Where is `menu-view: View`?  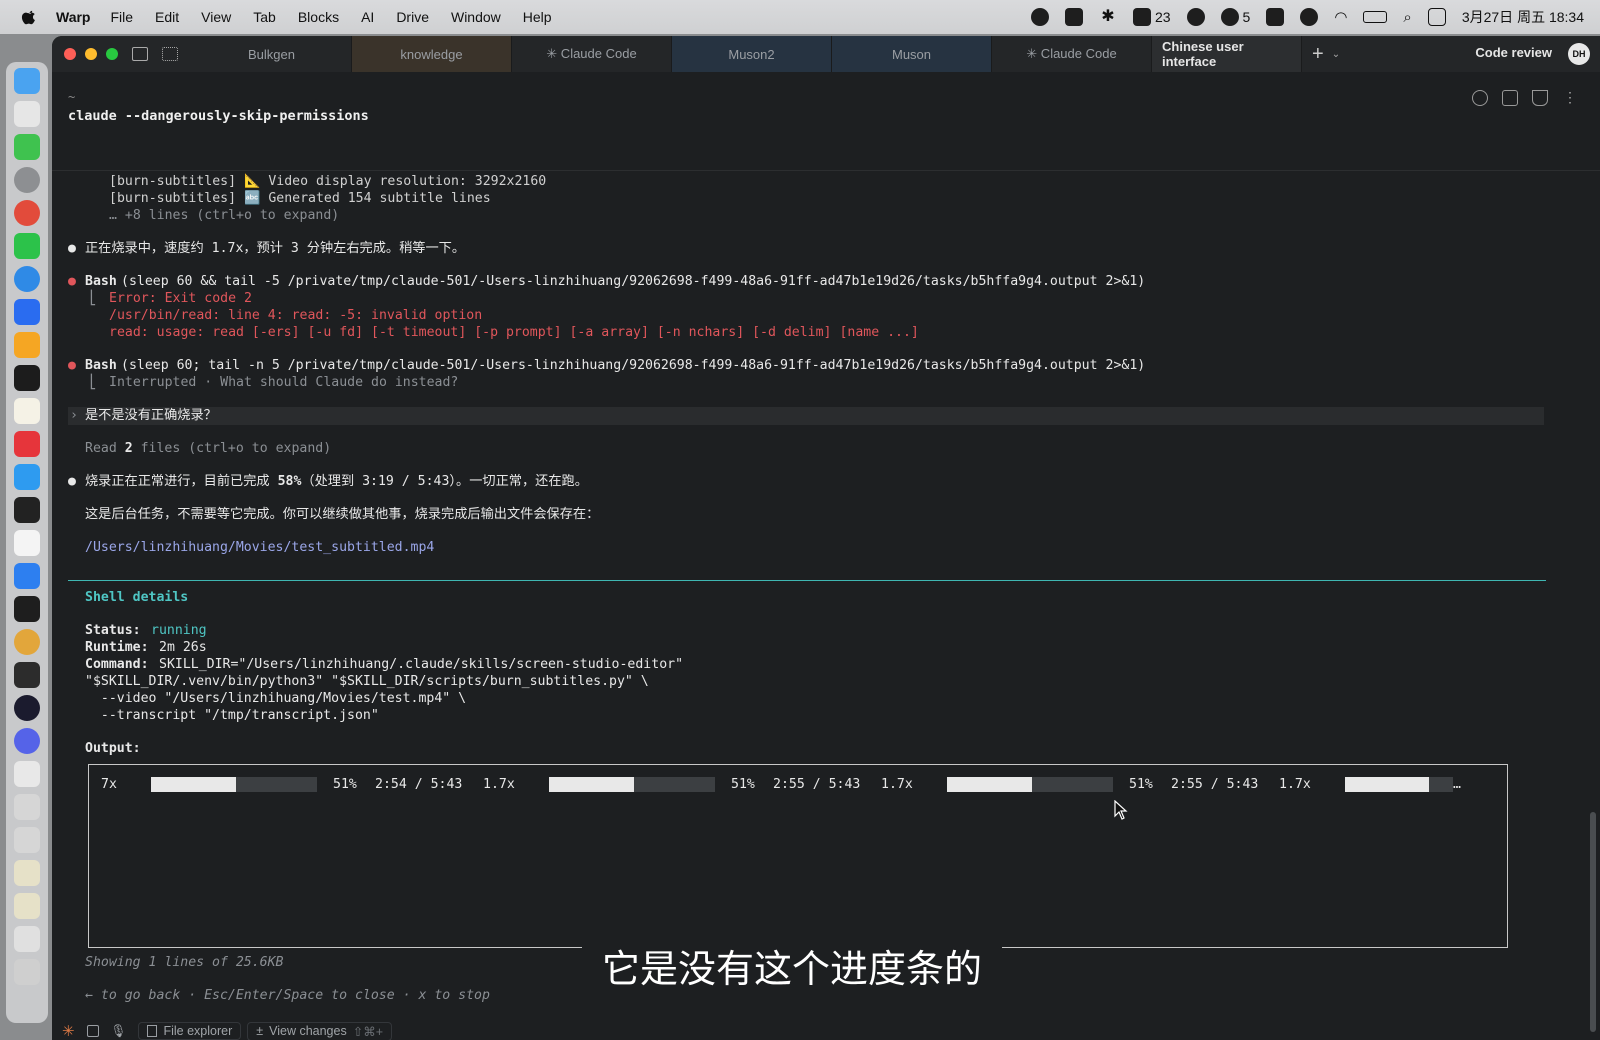
menu-view: View is located at coordinates (216, 17).